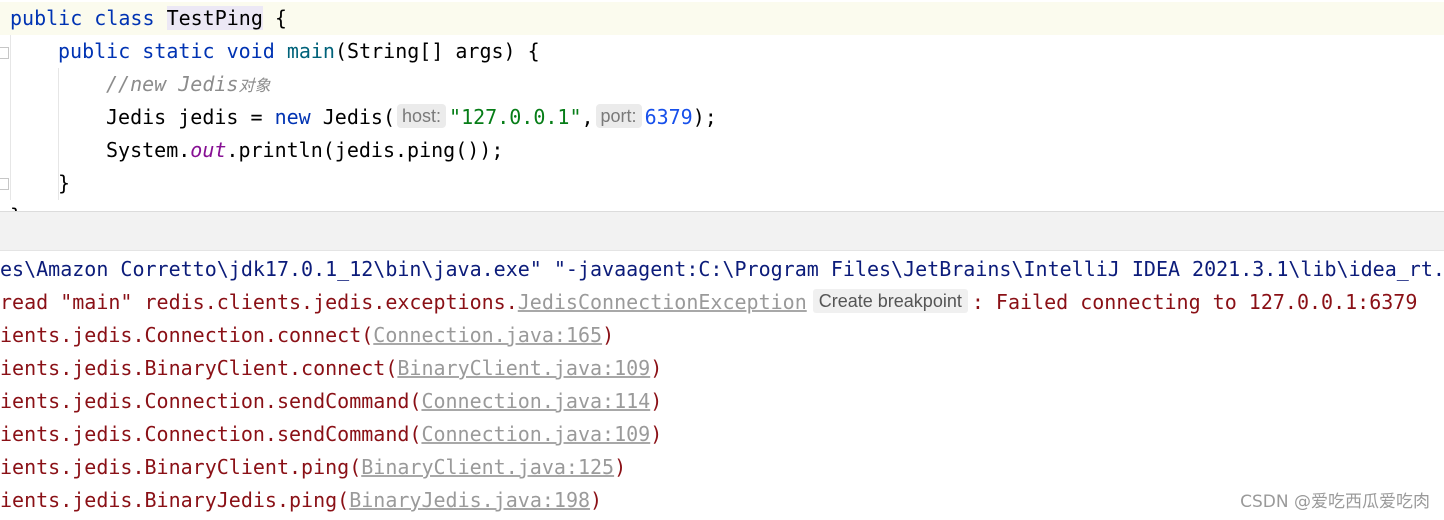  Describe the element at coordinates (35, 183) in the screenshot. I see `code-line-method-close: }` at that location.